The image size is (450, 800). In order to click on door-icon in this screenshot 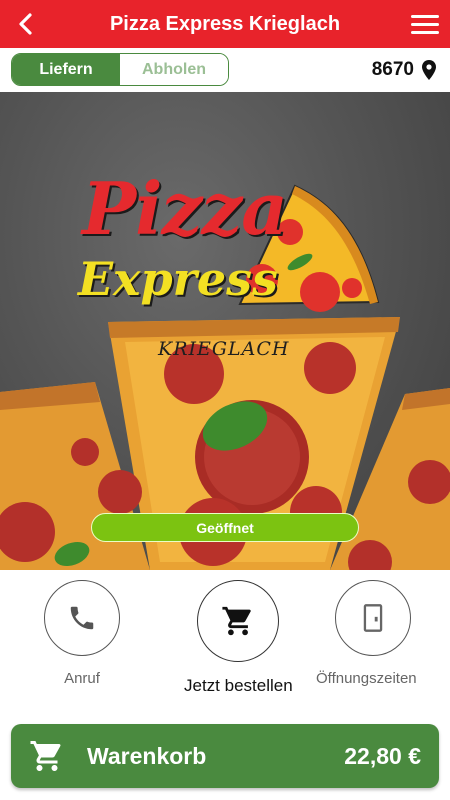, I will do `click(373, 618)`.